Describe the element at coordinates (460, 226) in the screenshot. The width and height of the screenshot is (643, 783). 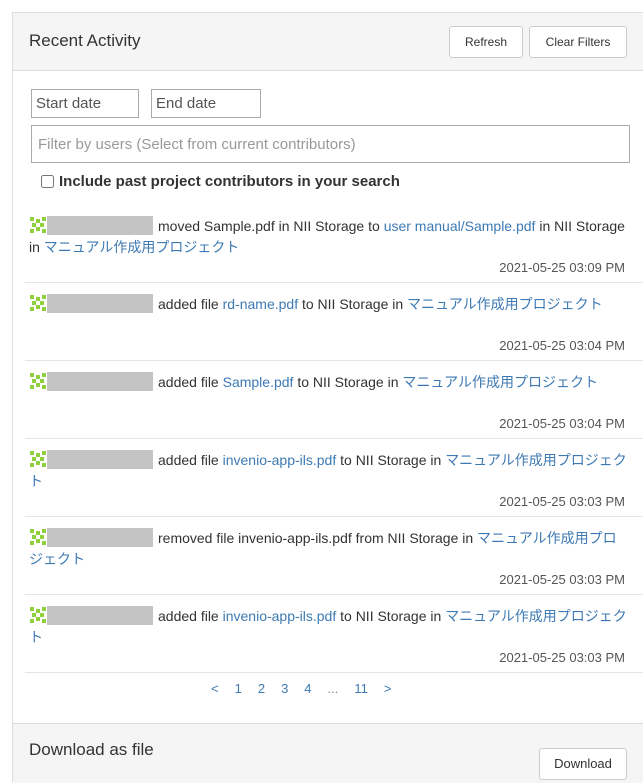
I see `file-link: user manual/Sample.pdf` at that location.